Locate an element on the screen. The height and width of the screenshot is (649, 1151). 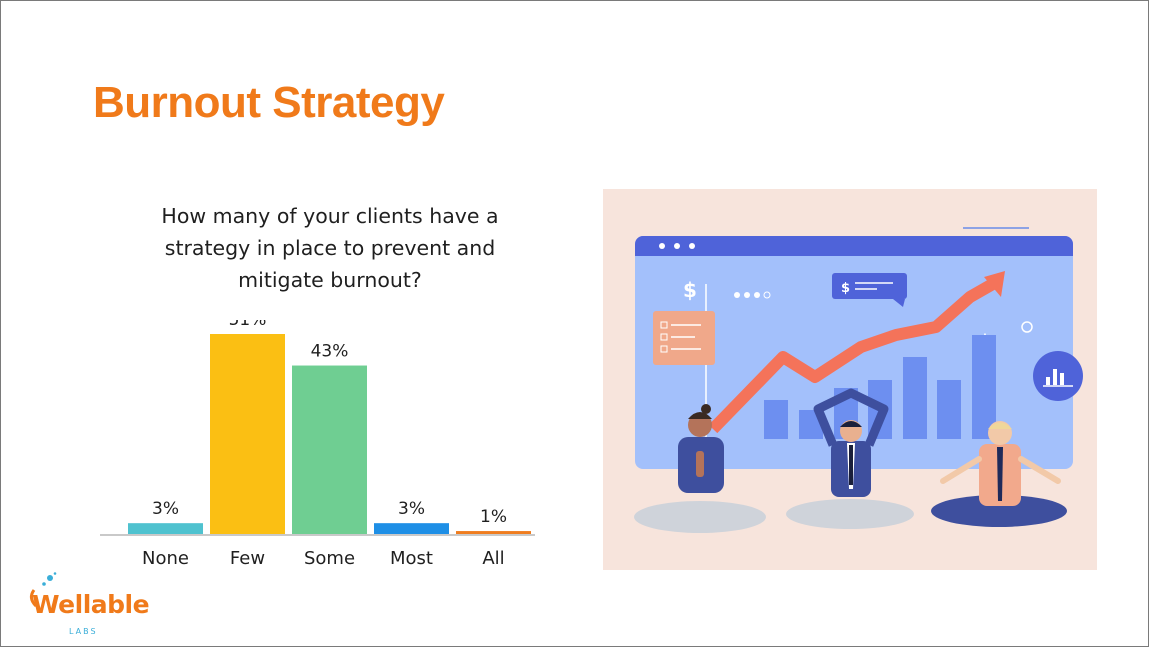
bar-chart-icon is located at coordinates (1058, 376).